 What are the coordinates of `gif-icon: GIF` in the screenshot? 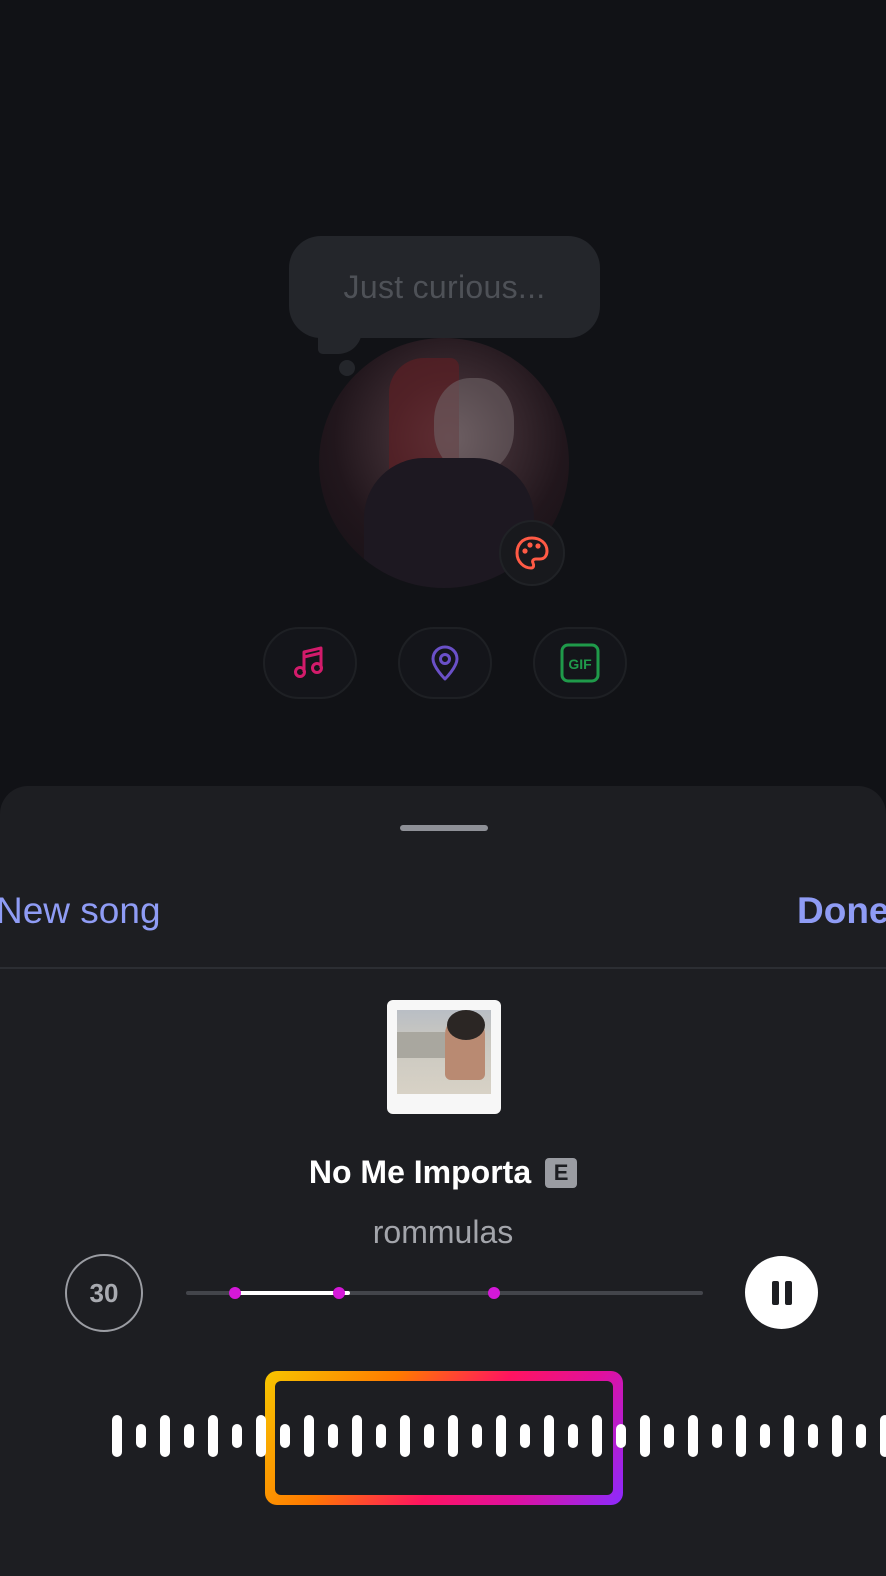 It's located at (580, 663).